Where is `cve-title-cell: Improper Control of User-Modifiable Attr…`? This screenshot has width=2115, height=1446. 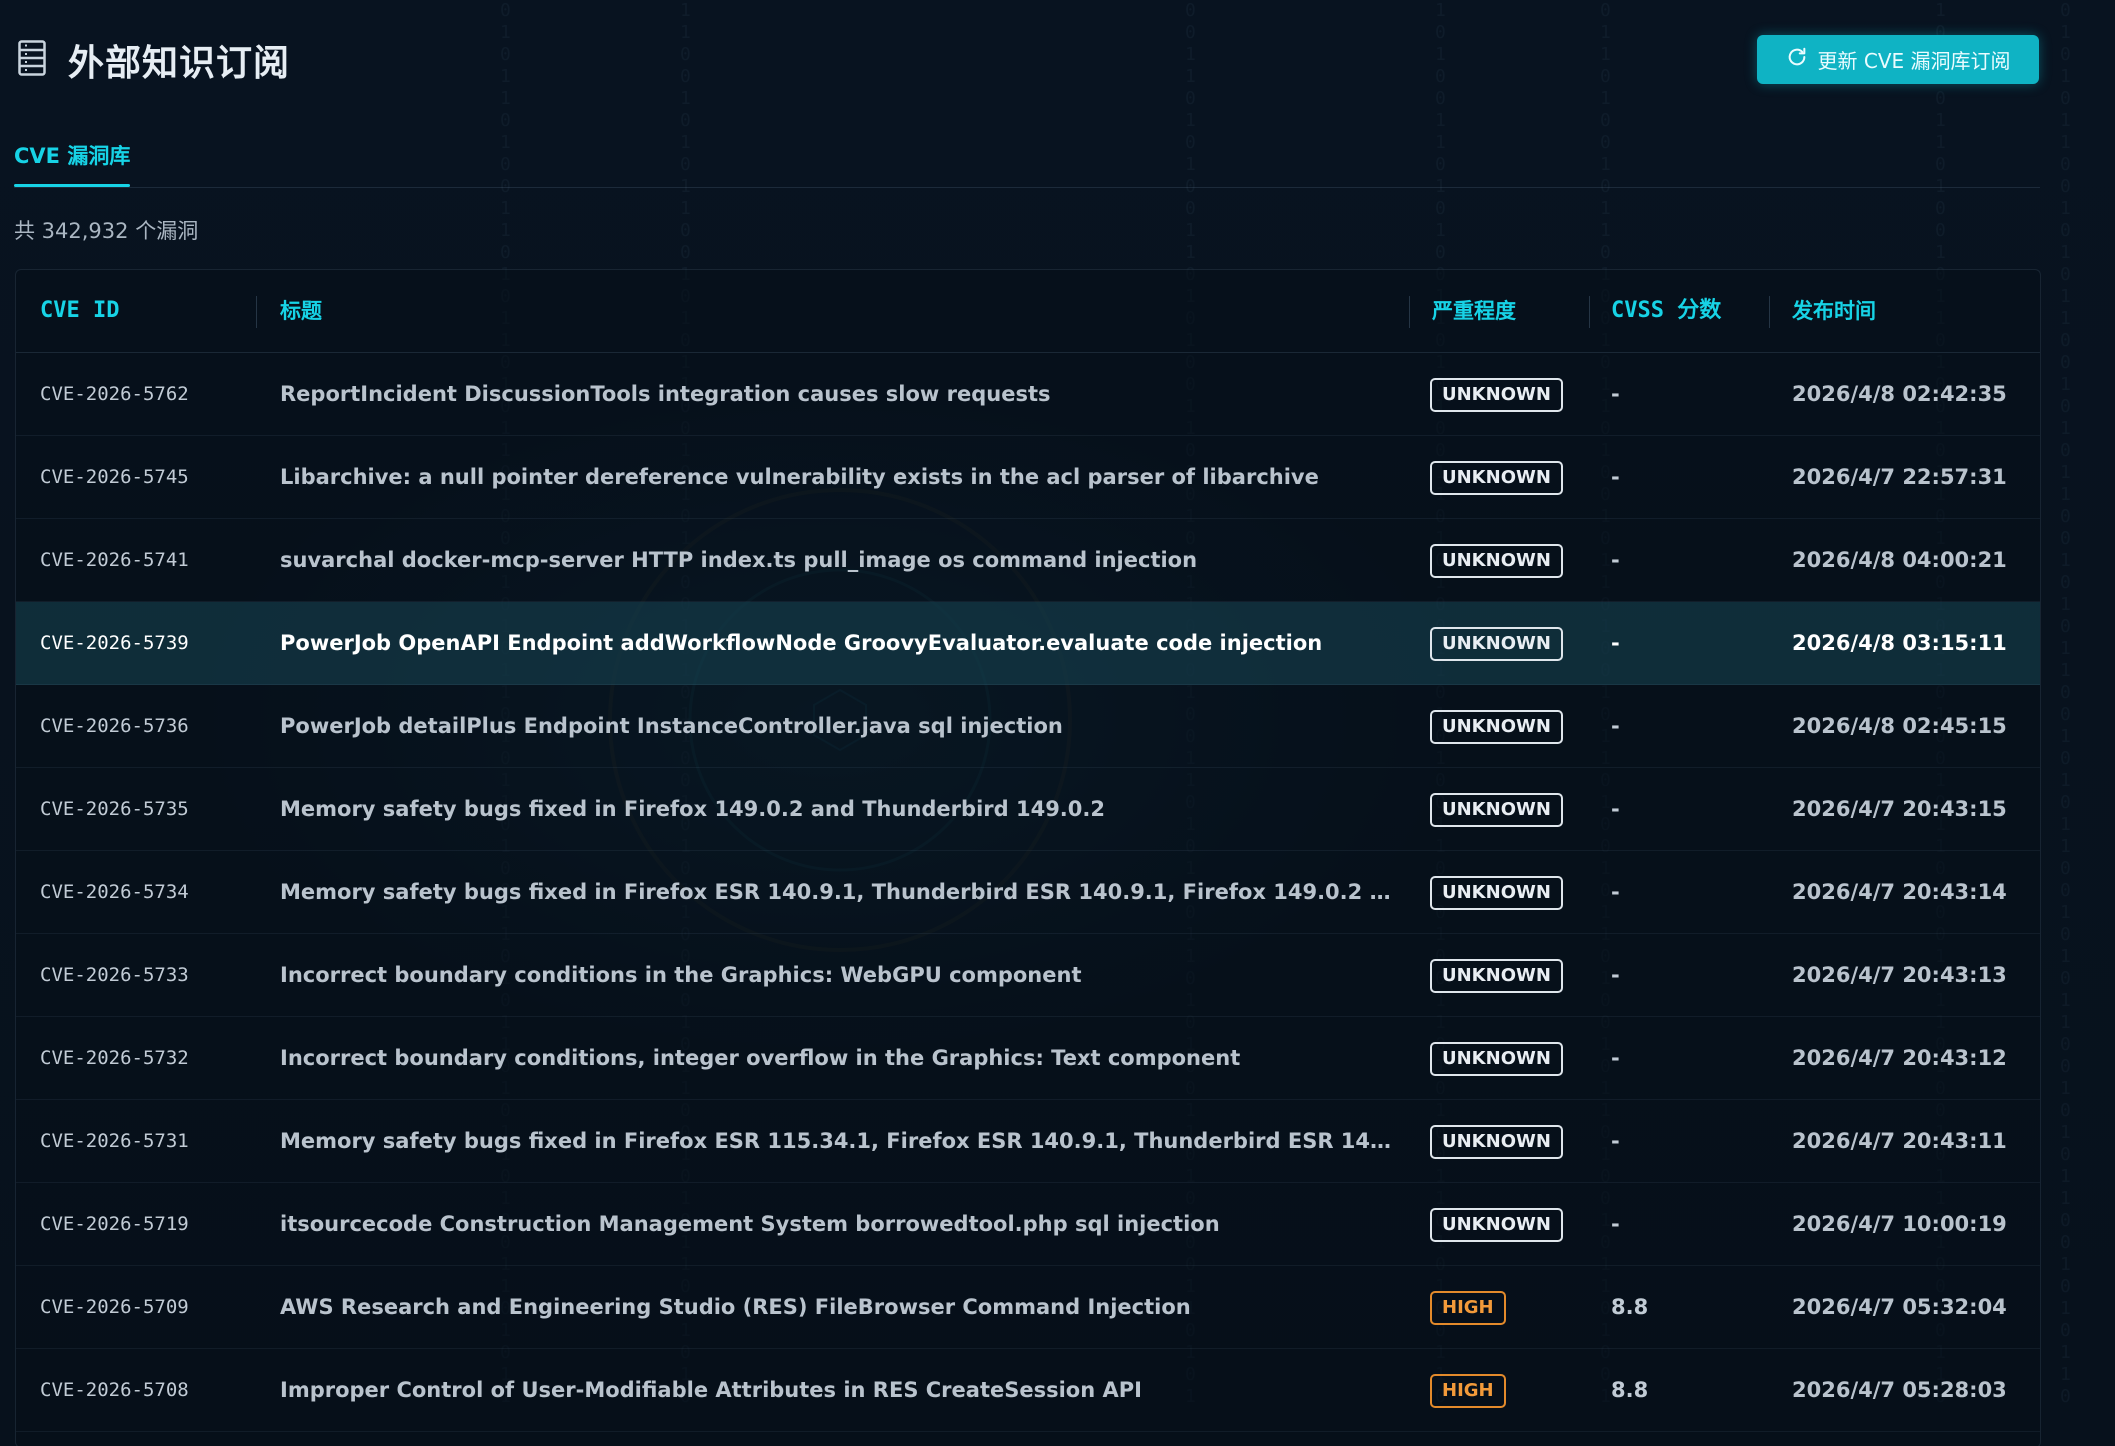 cve-title-cell: Improper Control of User-Modifiable Attr… is located at coordinates (711, 1390).